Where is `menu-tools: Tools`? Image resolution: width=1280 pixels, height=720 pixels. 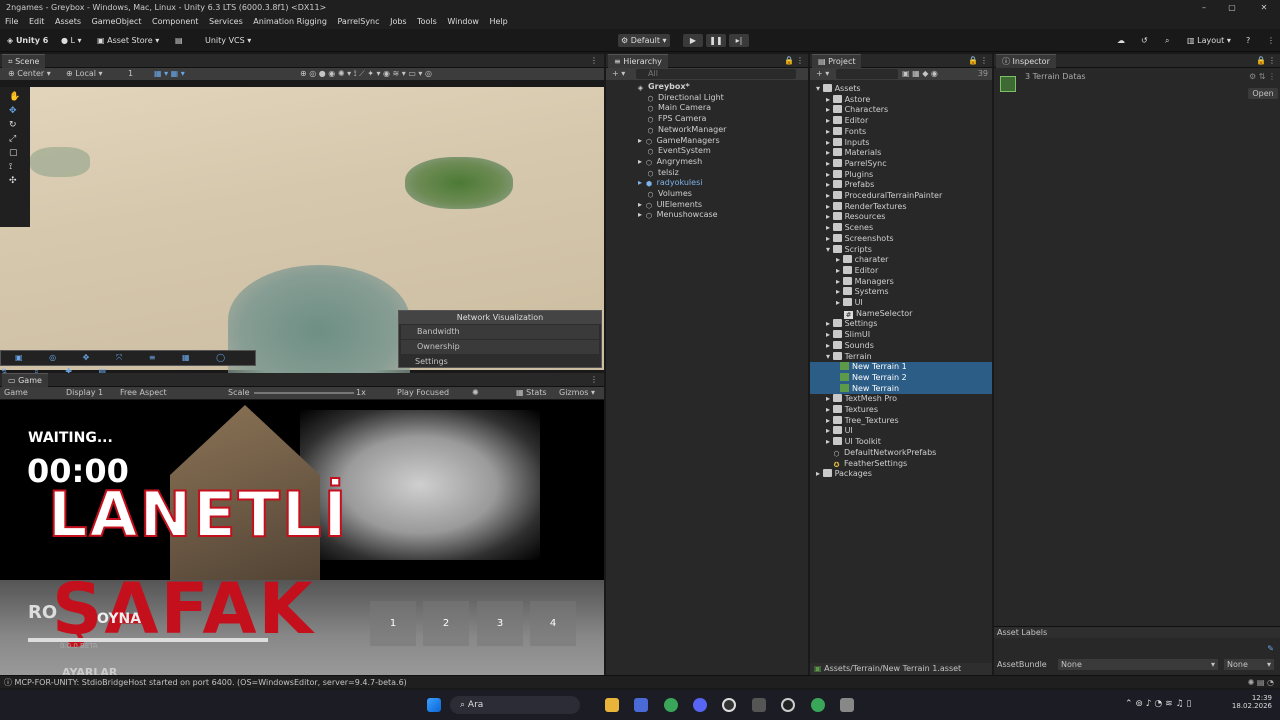
menu-tools: Tools is located at coordinates (427, 21).